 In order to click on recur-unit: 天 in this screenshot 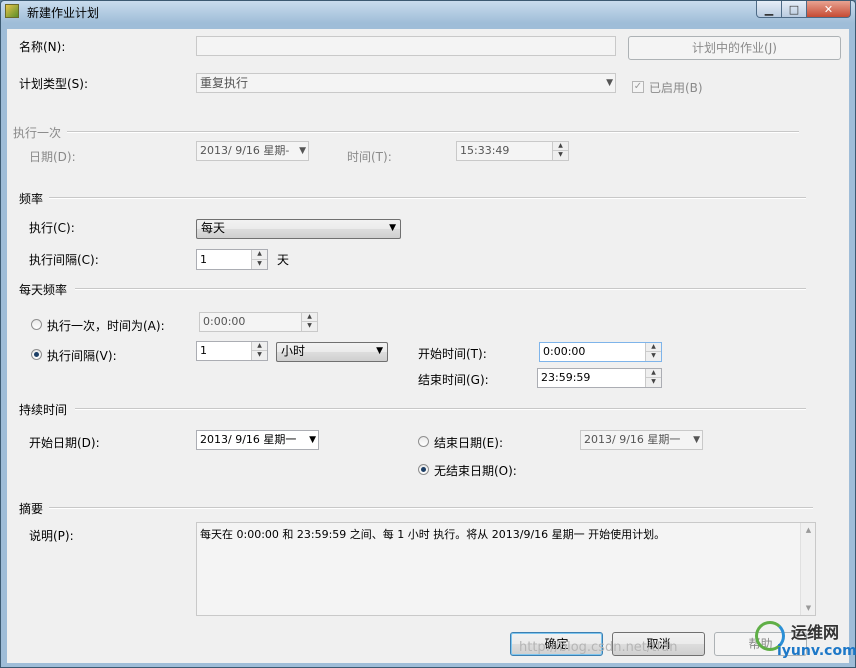, I will do `click(283, 260)`.